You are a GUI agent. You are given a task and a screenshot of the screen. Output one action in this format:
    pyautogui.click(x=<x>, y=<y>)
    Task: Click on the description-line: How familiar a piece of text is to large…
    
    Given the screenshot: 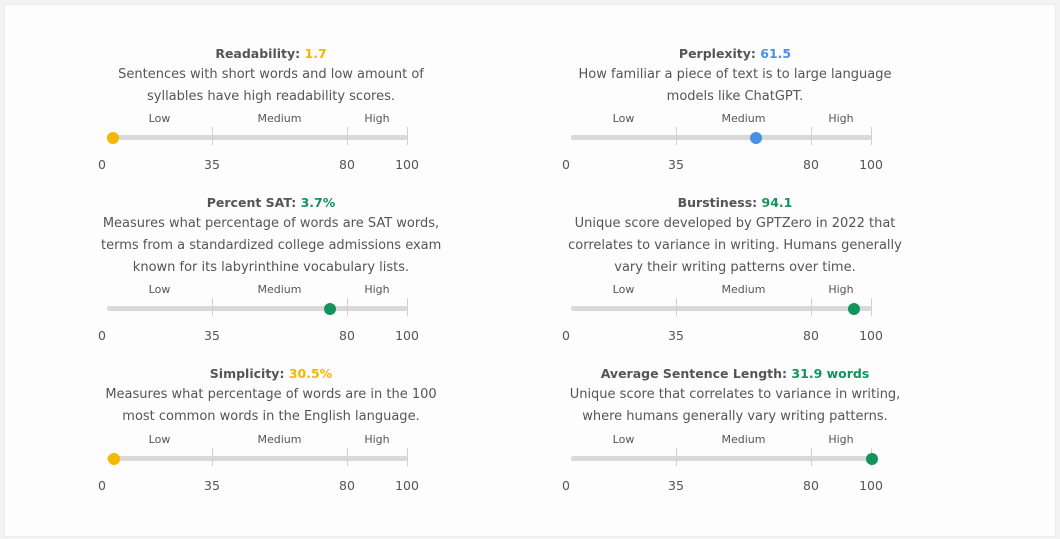 What is the action you would take?
    pyautogui.click(x=735, y=74)
    